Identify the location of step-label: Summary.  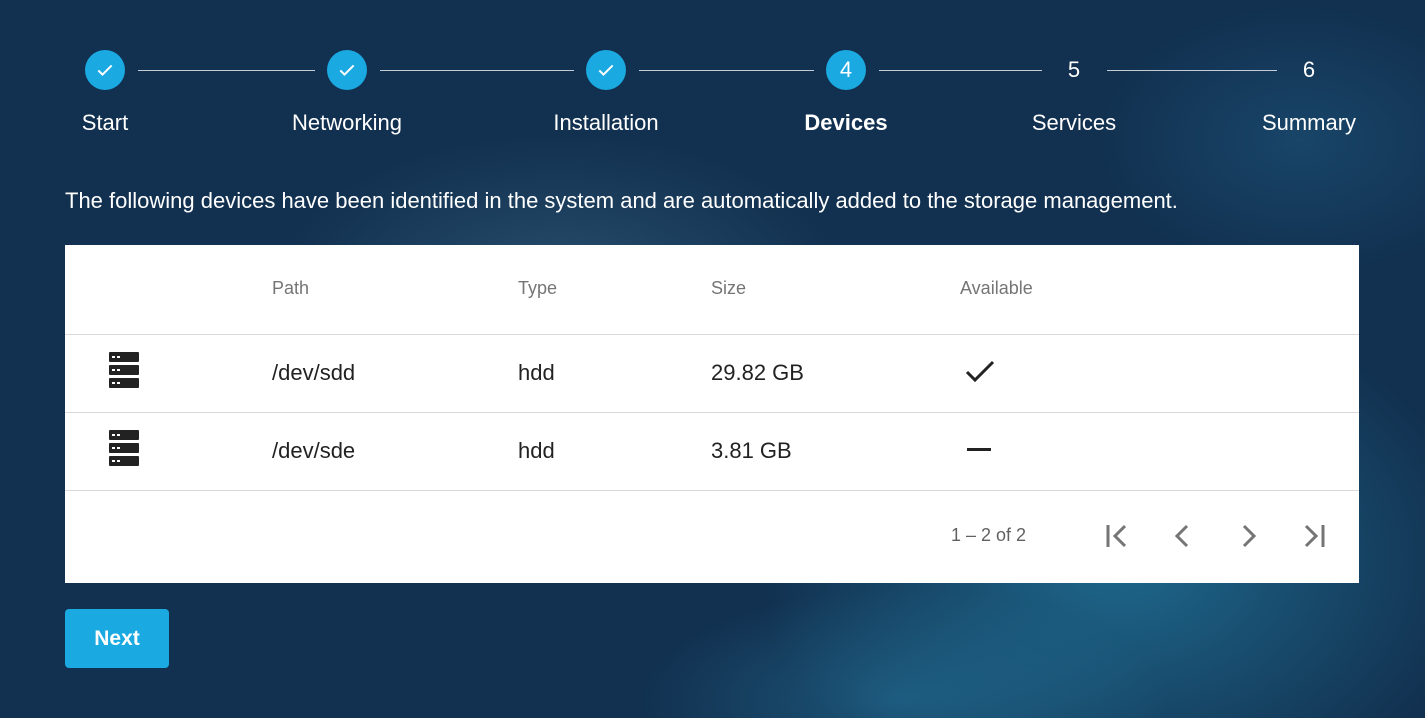
(1309, 122).